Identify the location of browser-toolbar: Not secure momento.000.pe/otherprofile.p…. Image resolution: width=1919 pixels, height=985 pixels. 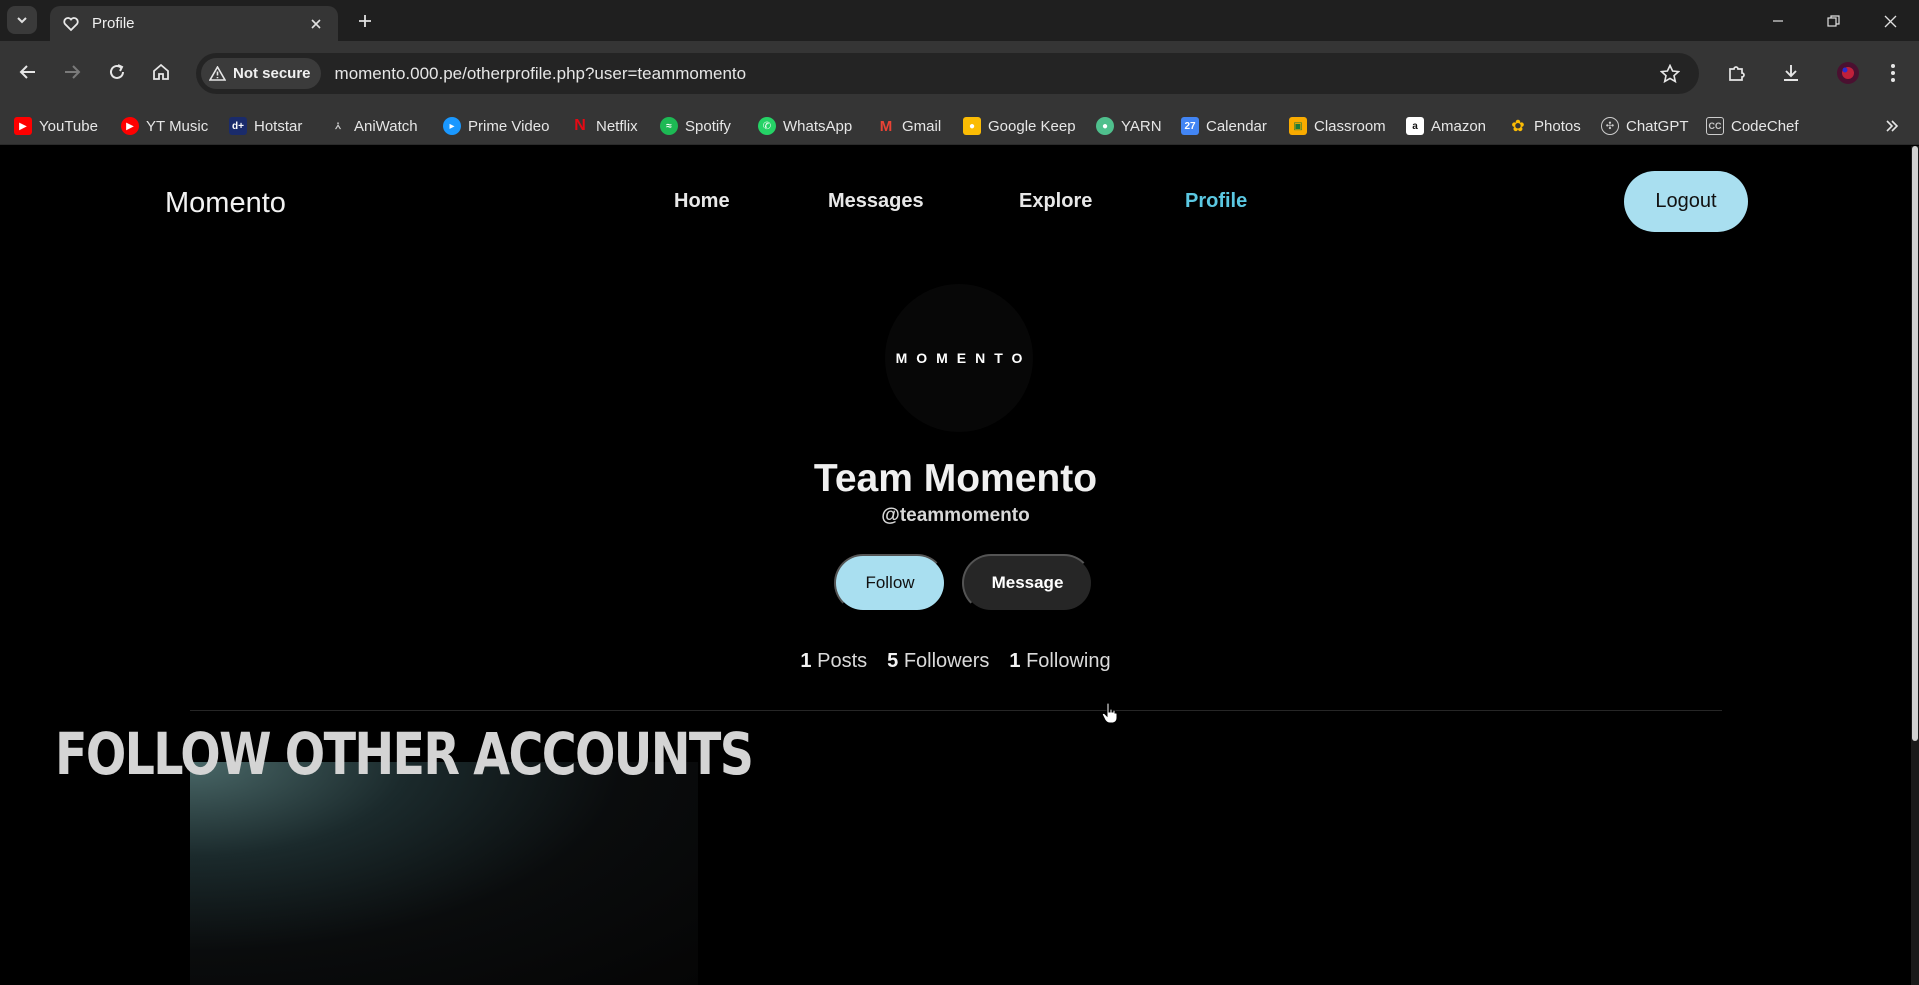
(959, 74).